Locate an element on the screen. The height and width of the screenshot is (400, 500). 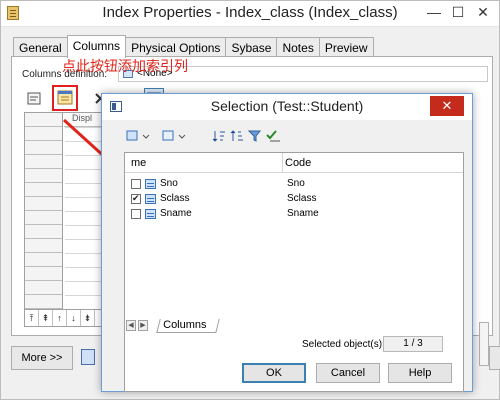
filter-button is located at coordinates (254, 137).